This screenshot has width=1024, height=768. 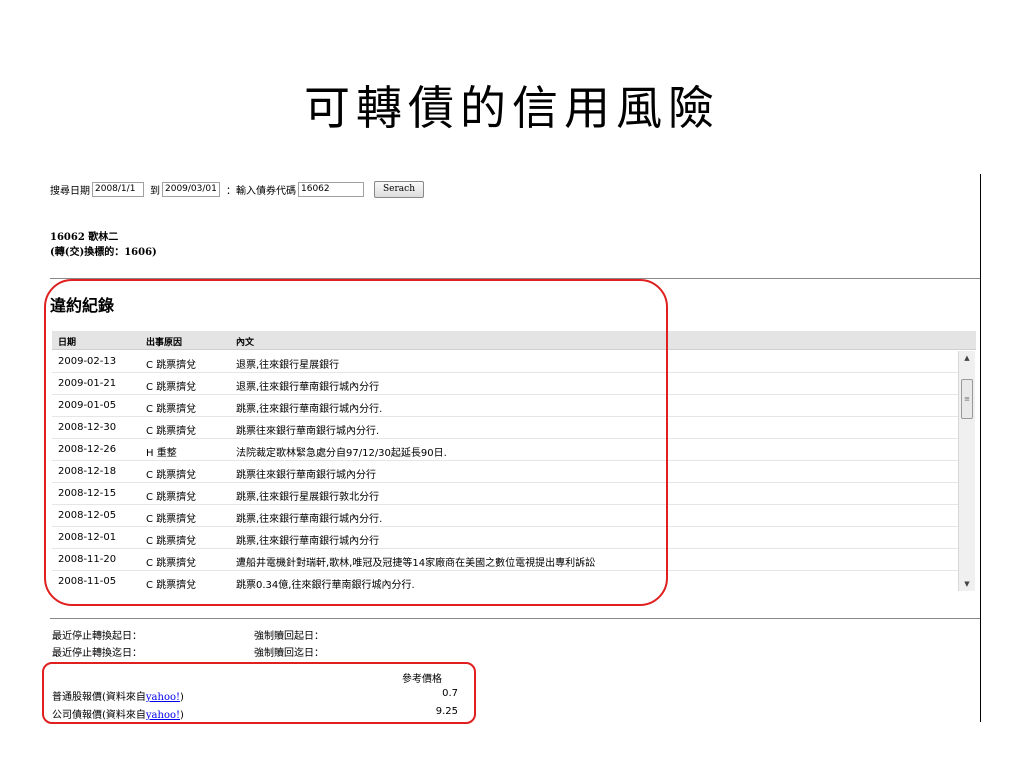 I want to click on search-button: Serach, so click(x=399, y=189).